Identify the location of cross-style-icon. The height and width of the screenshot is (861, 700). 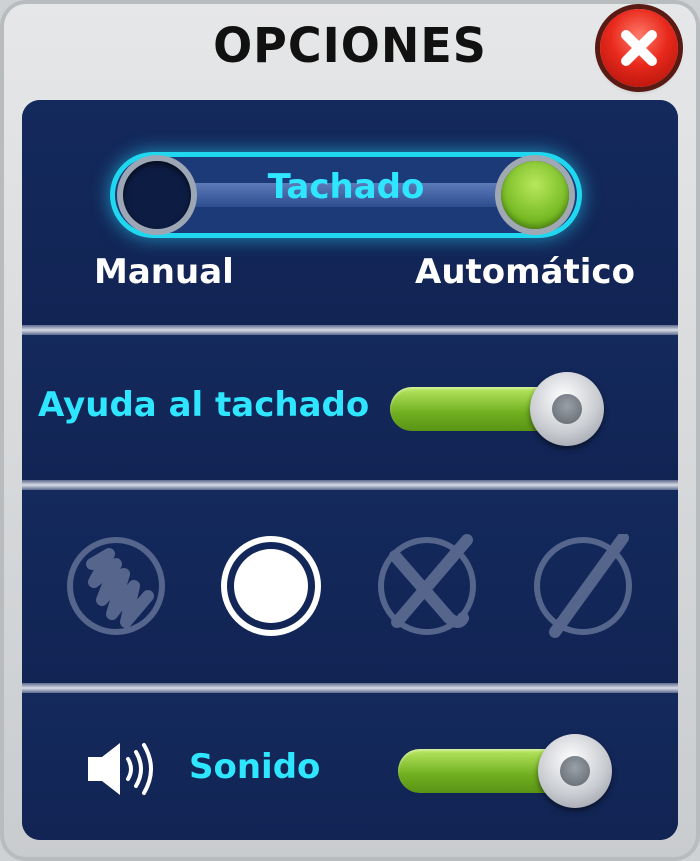
(427, 586).